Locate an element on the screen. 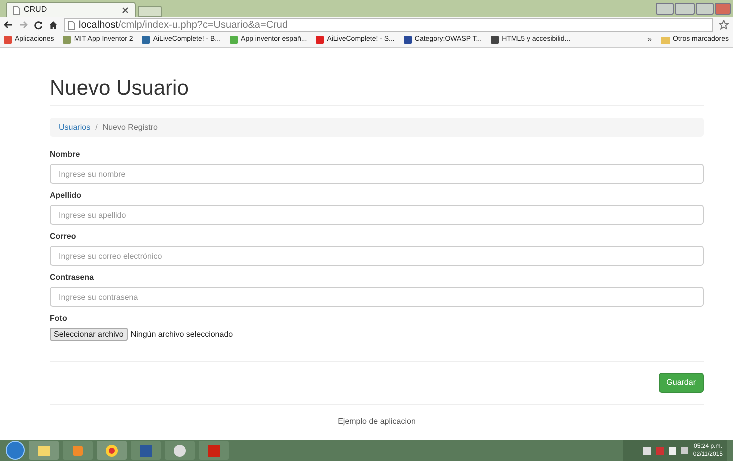 This screenshot has width=733, height=461. url-path: /cmlp/index-u.php?c=Usuario&a=Crud is located at coordinates (203, 25).